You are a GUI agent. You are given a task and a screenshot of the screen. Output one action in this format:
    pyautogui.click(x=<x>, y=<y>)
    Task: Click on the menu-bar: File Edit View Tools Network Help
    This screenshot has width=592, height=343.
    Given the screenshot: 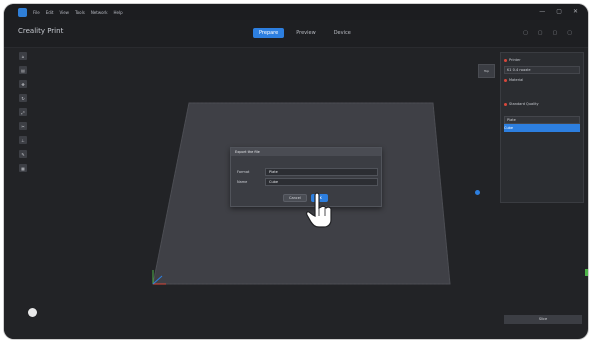 What is the action you would take?
    pyautogui.click(x=78, y=12)
    